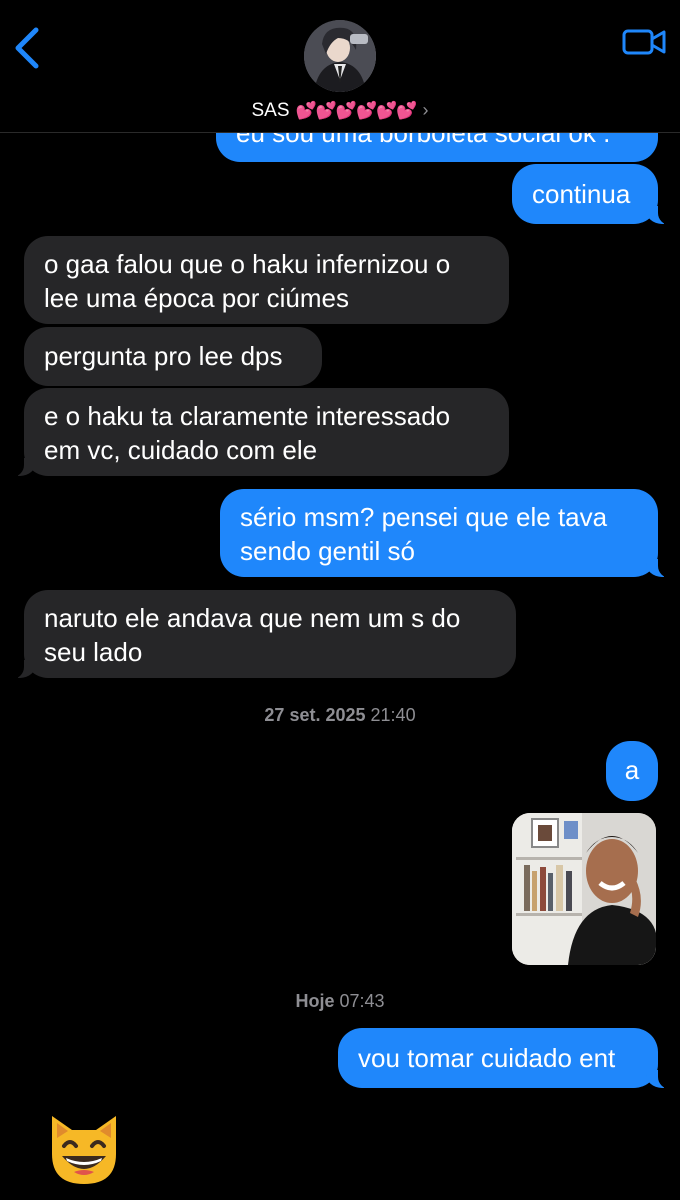 The height and width of the screenshot is (1200, 680). I want to click on message-bubble-outgoing: a, so click(632, 771).